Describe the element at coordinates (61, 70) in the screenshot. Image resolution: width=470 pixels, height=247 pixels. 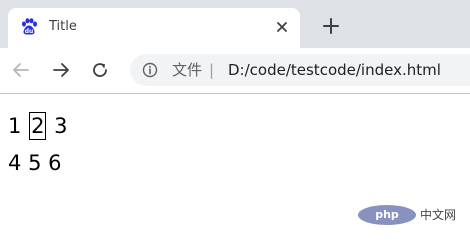
I see `arrow-right-icon` at that location.